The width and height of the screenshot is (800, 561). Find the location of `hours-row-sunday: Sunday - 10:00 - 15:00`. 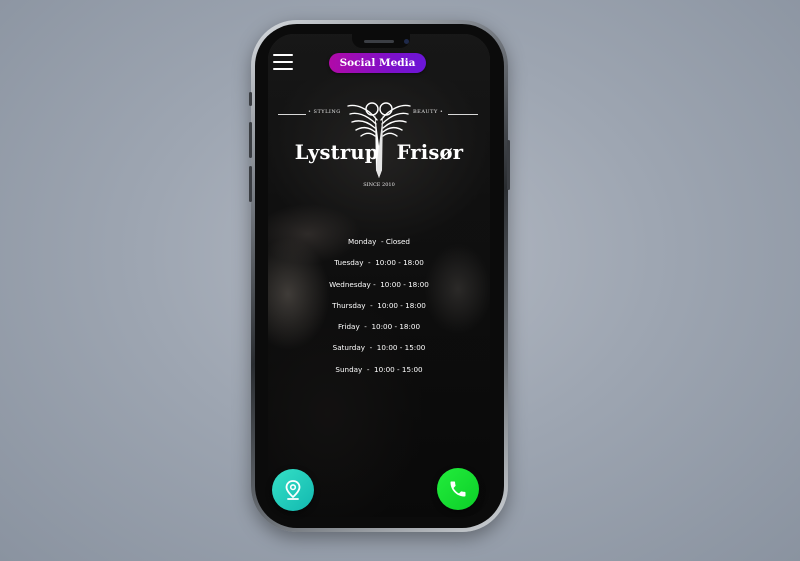

hours-row-sunday: Sunday - 10:00 - 15:00 is located at coordinates (379, 369).